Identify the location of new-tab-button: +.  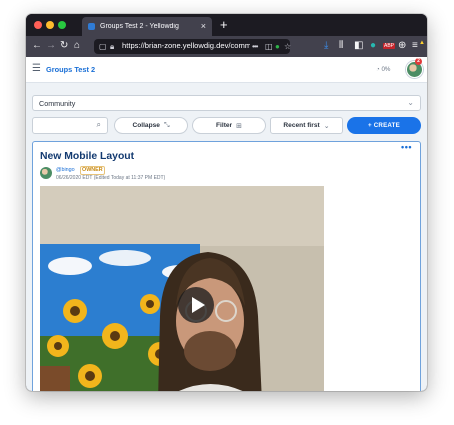
(224, 25).